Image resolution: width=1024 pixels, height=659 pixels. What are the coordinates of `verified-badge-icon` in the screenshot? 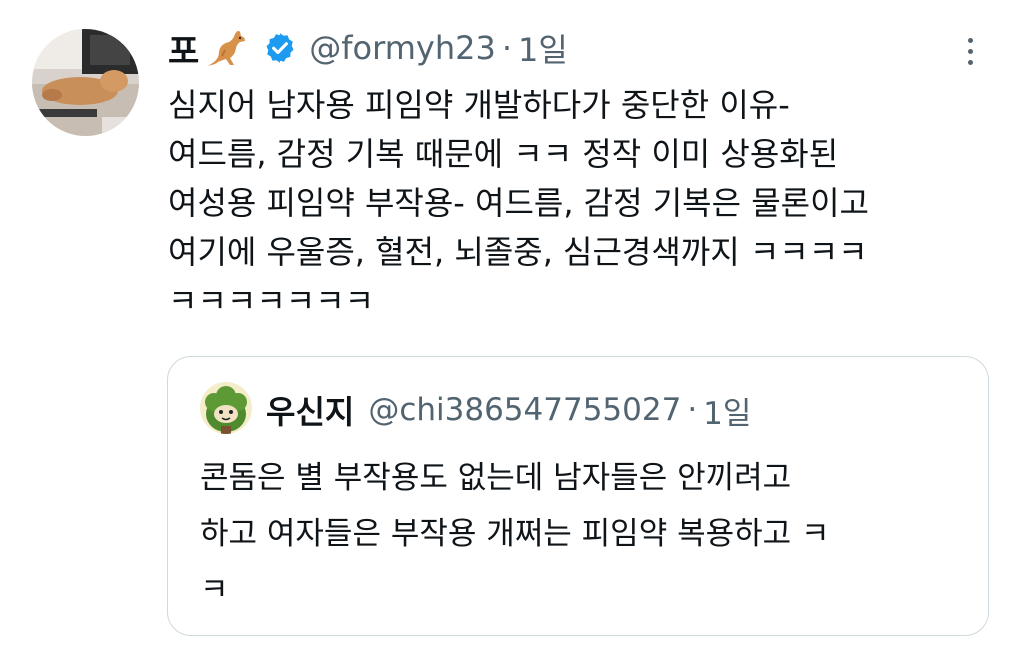 It's located at (280, 48).